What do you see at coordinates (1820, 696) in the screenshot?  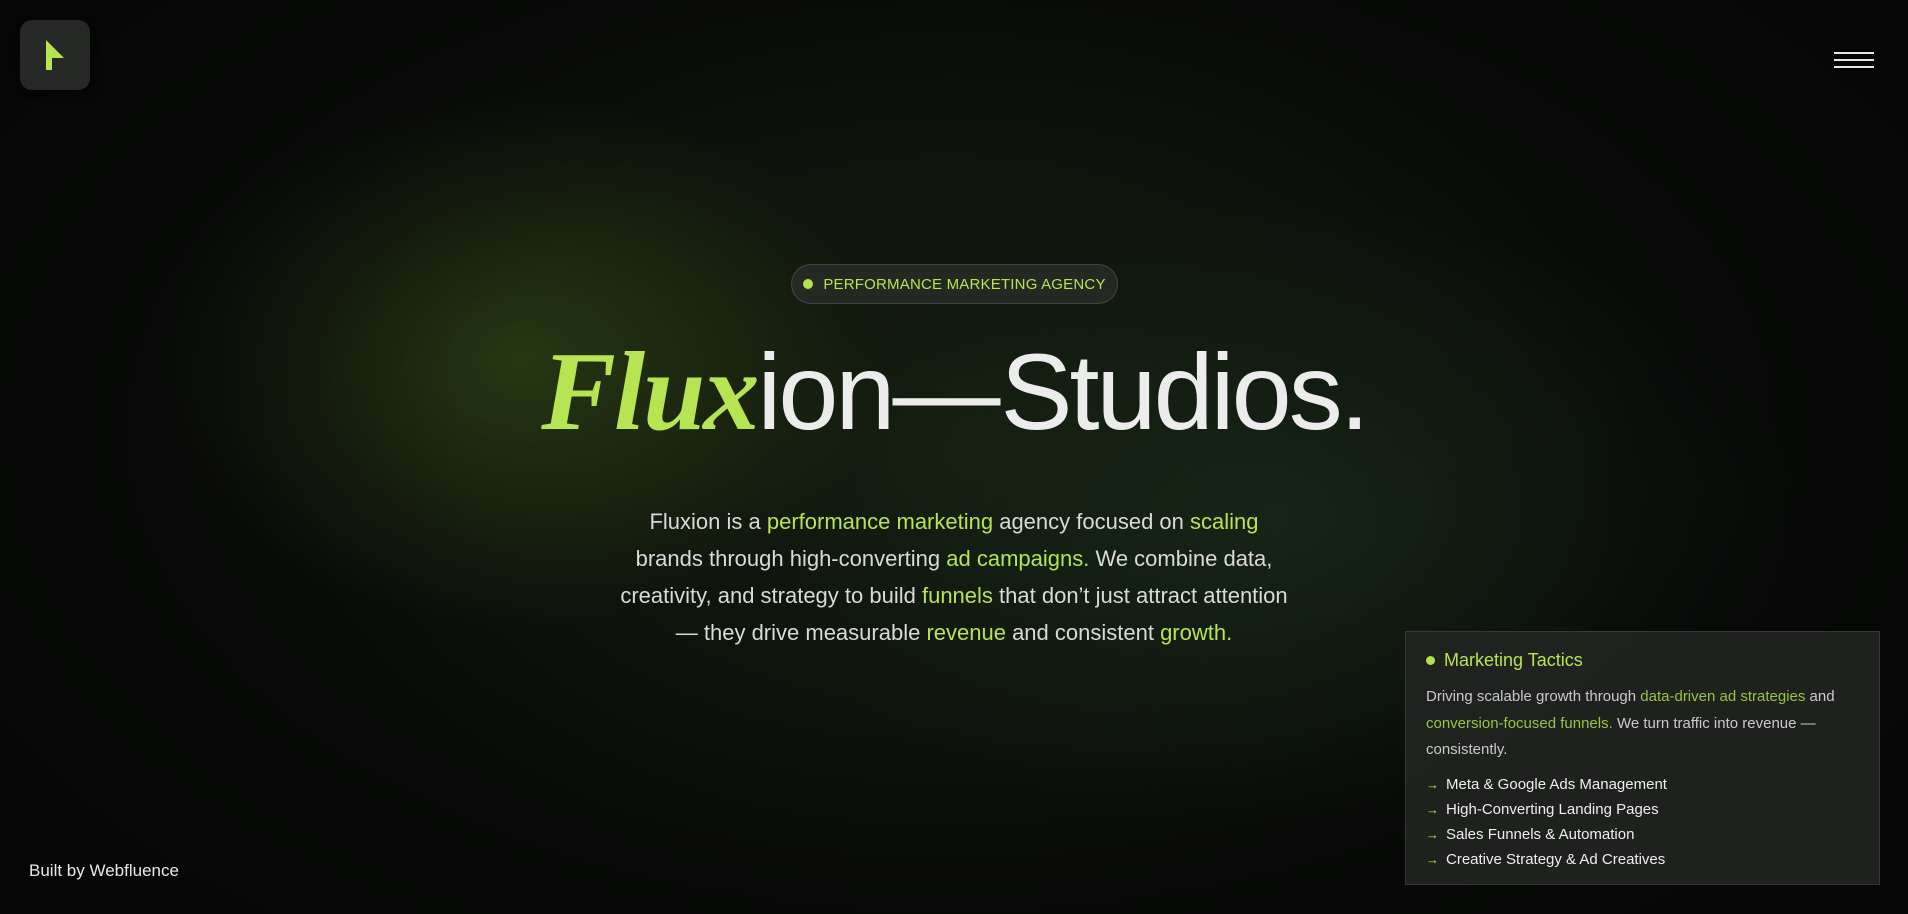 I see `card-body-text: and` at bounding box center [1820, 696].